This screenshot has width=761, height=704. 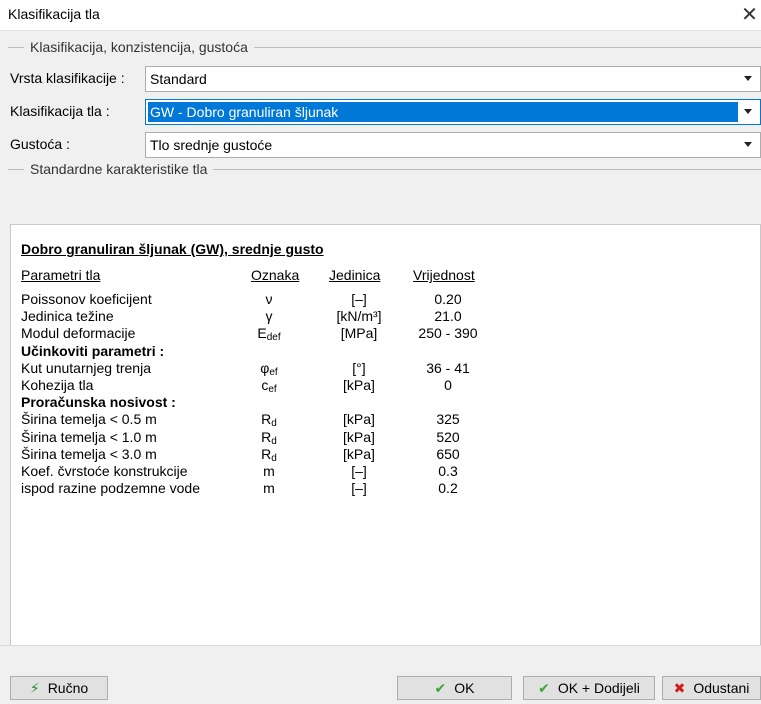 I want to click on rucno-button: ⚡ Ručno, so click(x=59, y=688).